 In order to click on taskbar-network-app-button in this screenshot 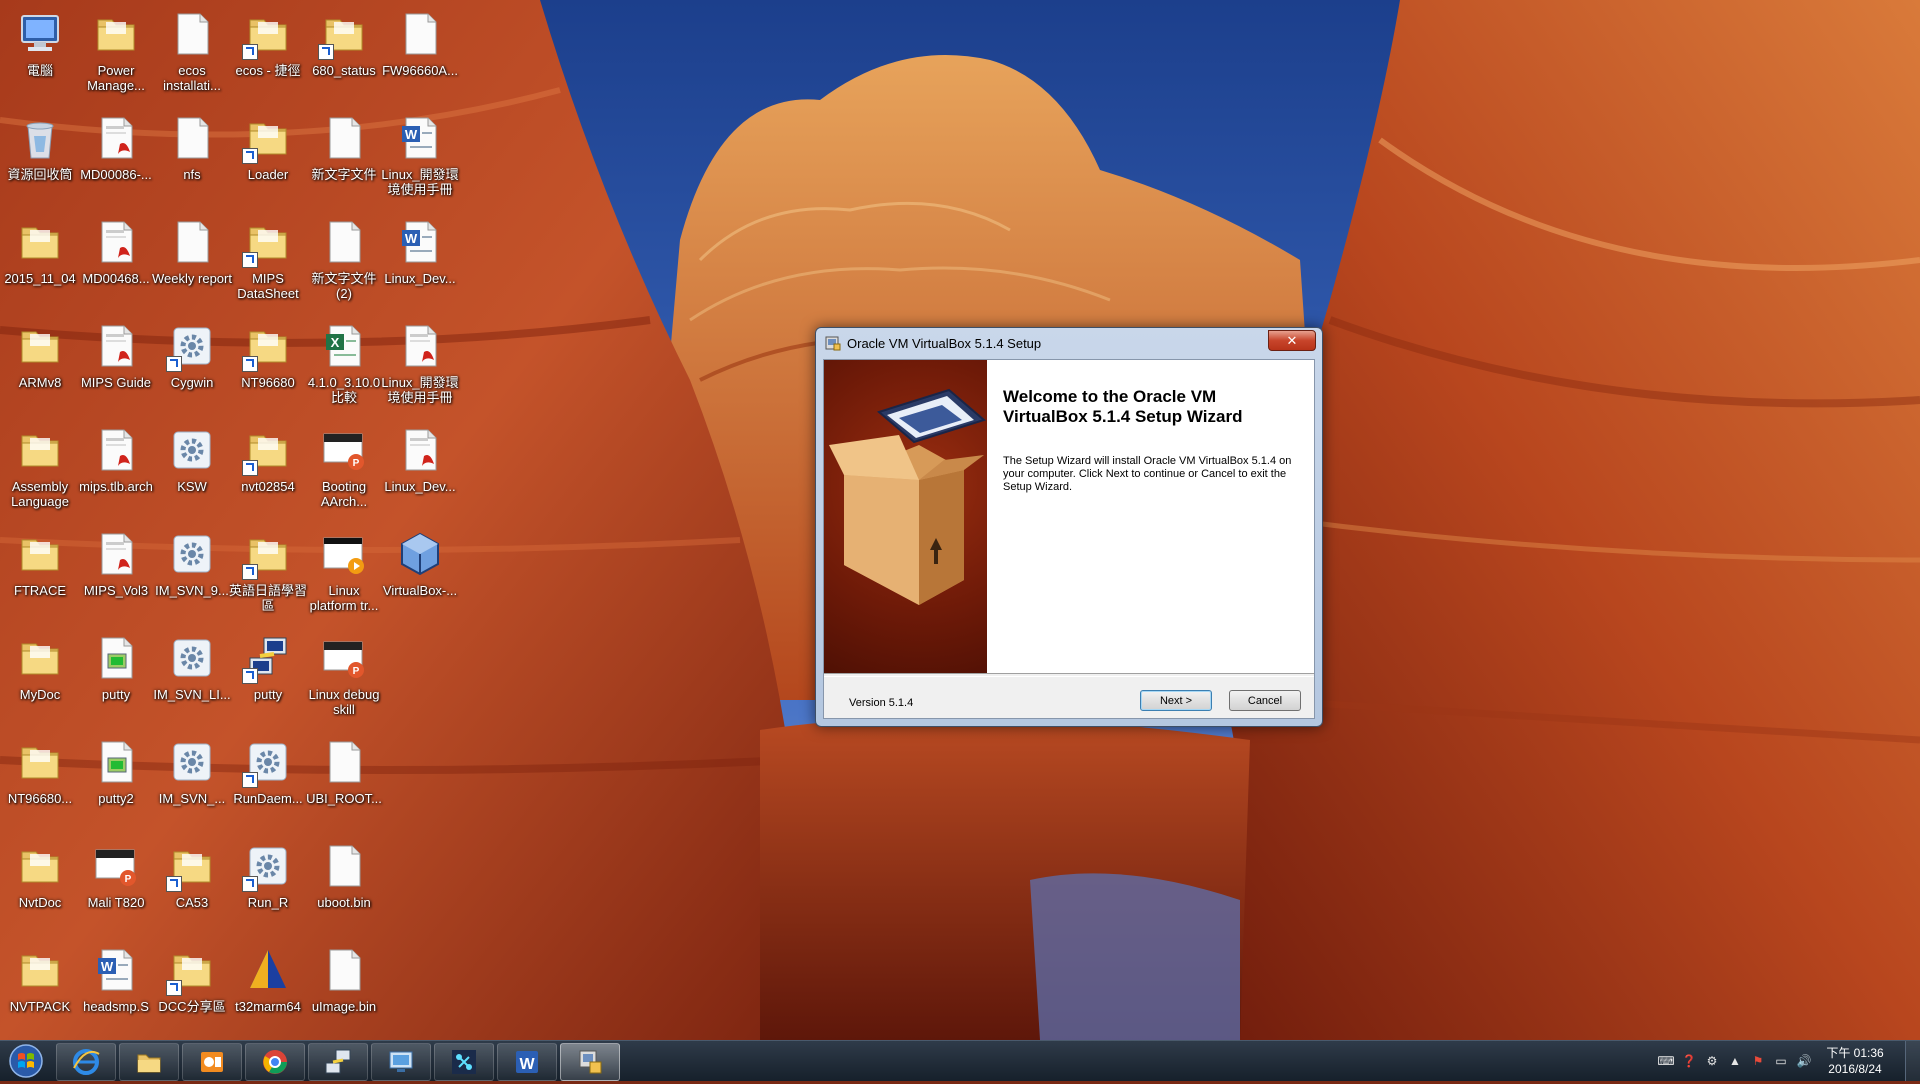, I will do `click(464, 1062)`.